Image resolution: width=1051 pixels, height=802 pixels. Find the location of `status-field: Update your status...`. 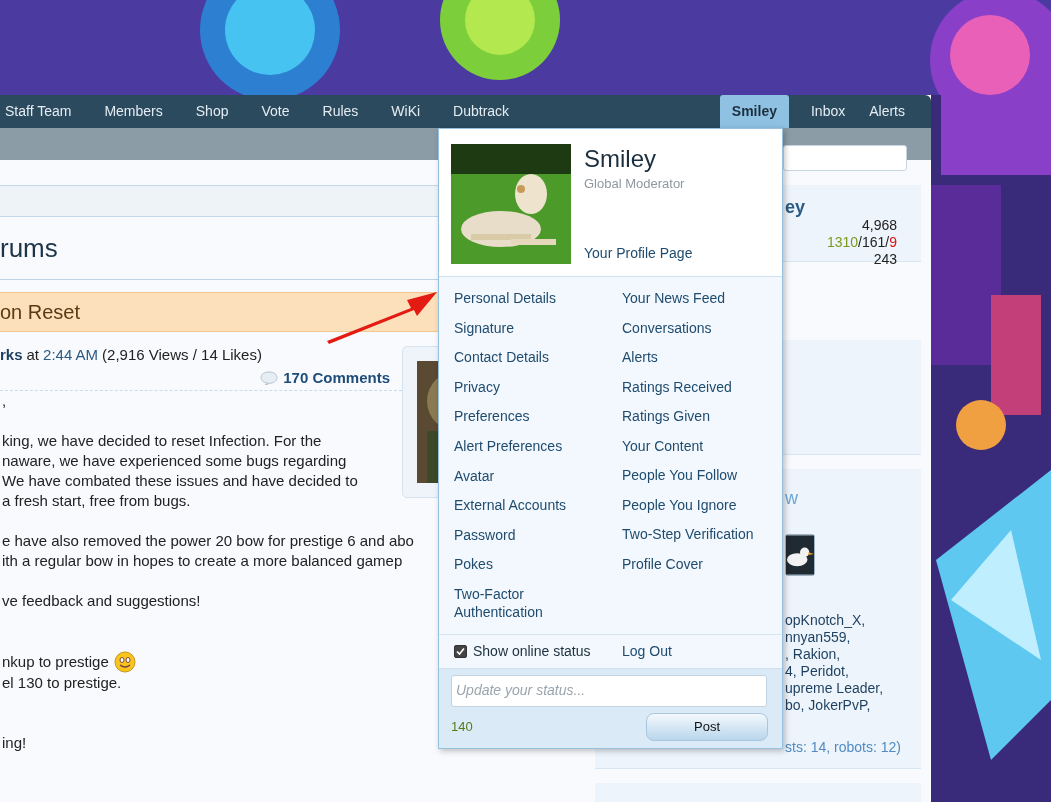

status-field: Update your status... is located at coordinates (609, 691).